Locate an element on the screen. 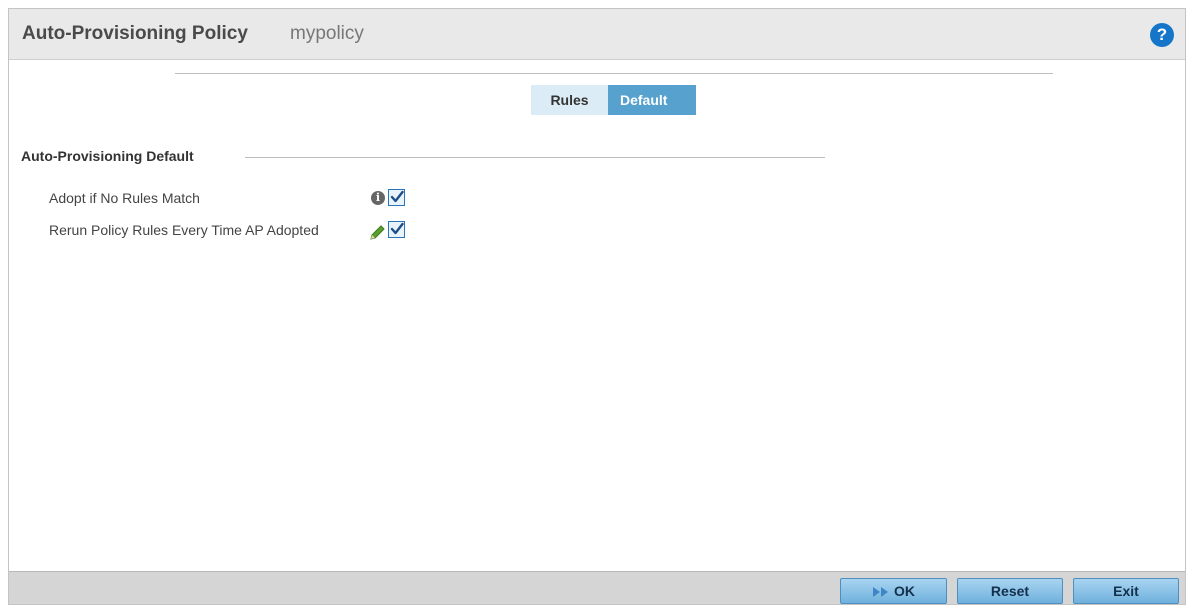  adopt-if-no-rules-match-label: Adopt if No Rules Match is located at coordinates (124, 198).